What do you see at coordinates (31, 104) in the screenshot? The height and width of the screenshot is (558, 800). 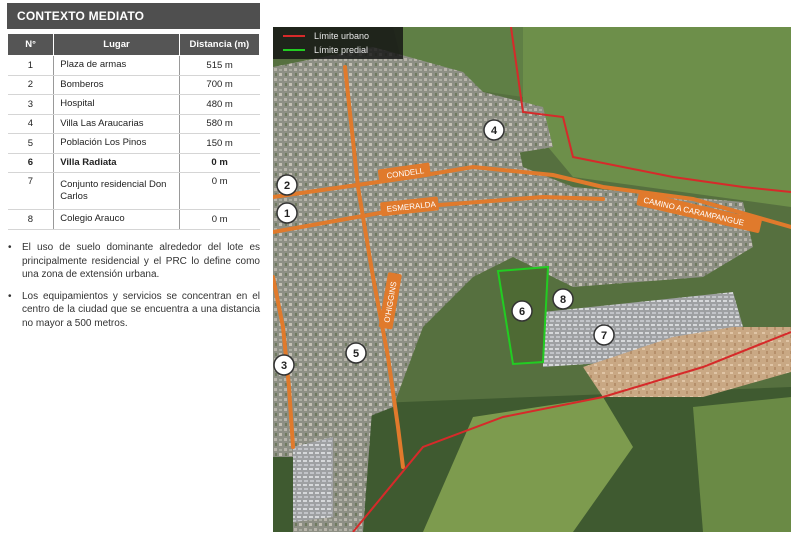 I see `row-number: 3` at bounding box center [31, 104].